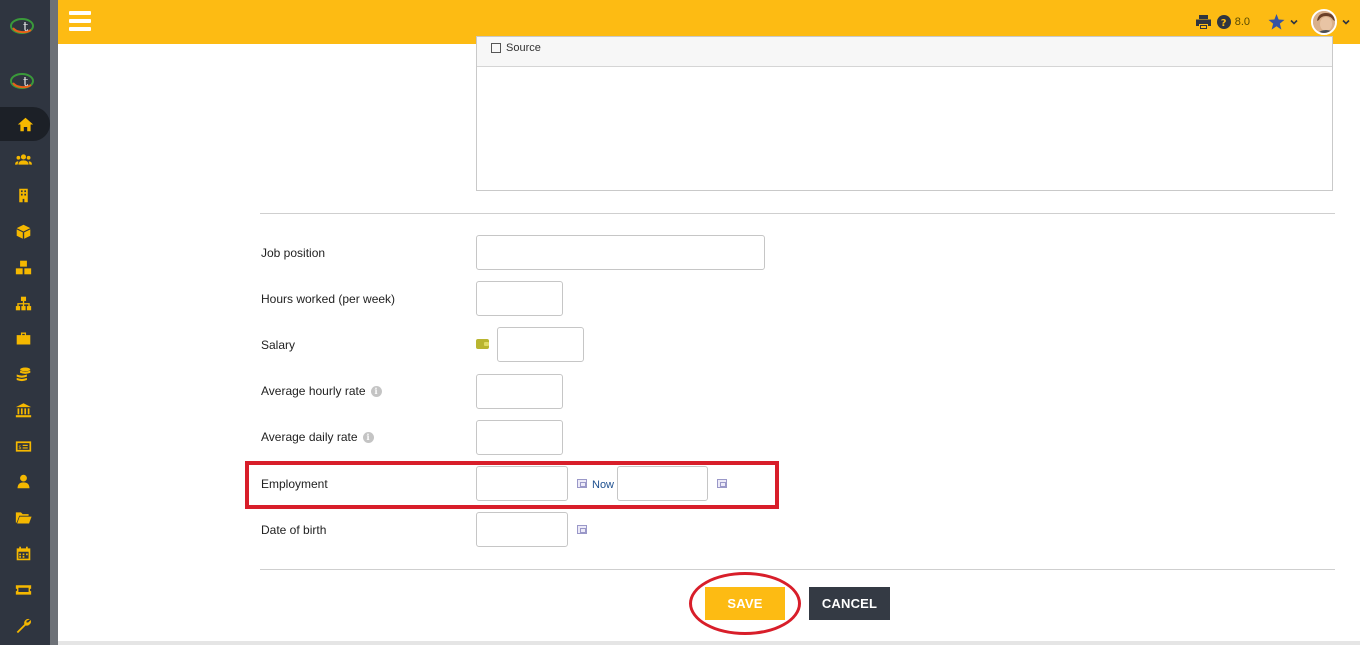 This screenshot has width=1360, height=645. I want to click on sidebar: t t $, so click(25, 322).